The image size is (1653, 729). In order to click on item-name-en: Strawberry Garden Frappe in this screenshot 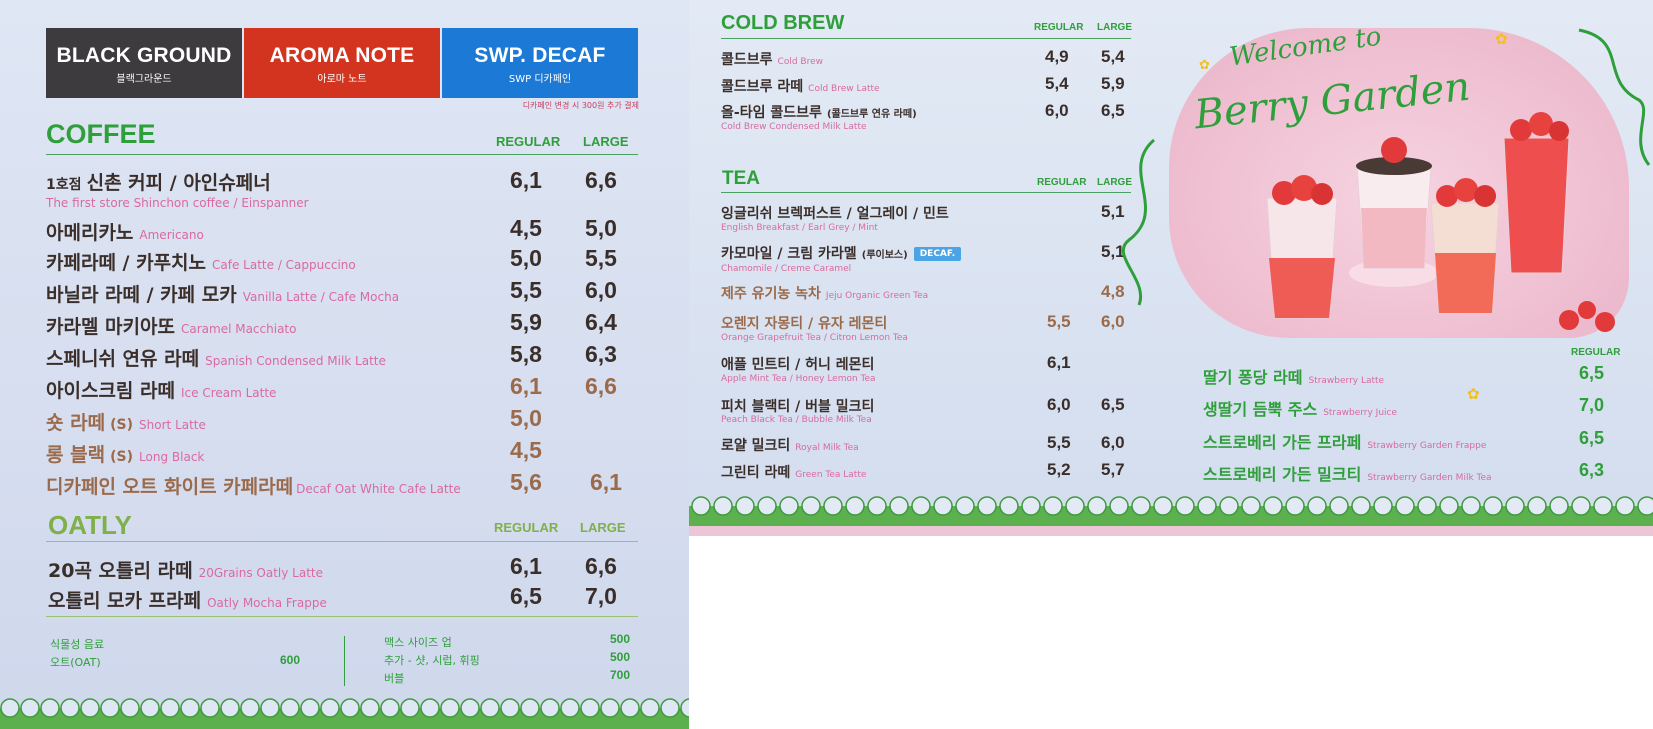, I will do `click(1427, 446)`.